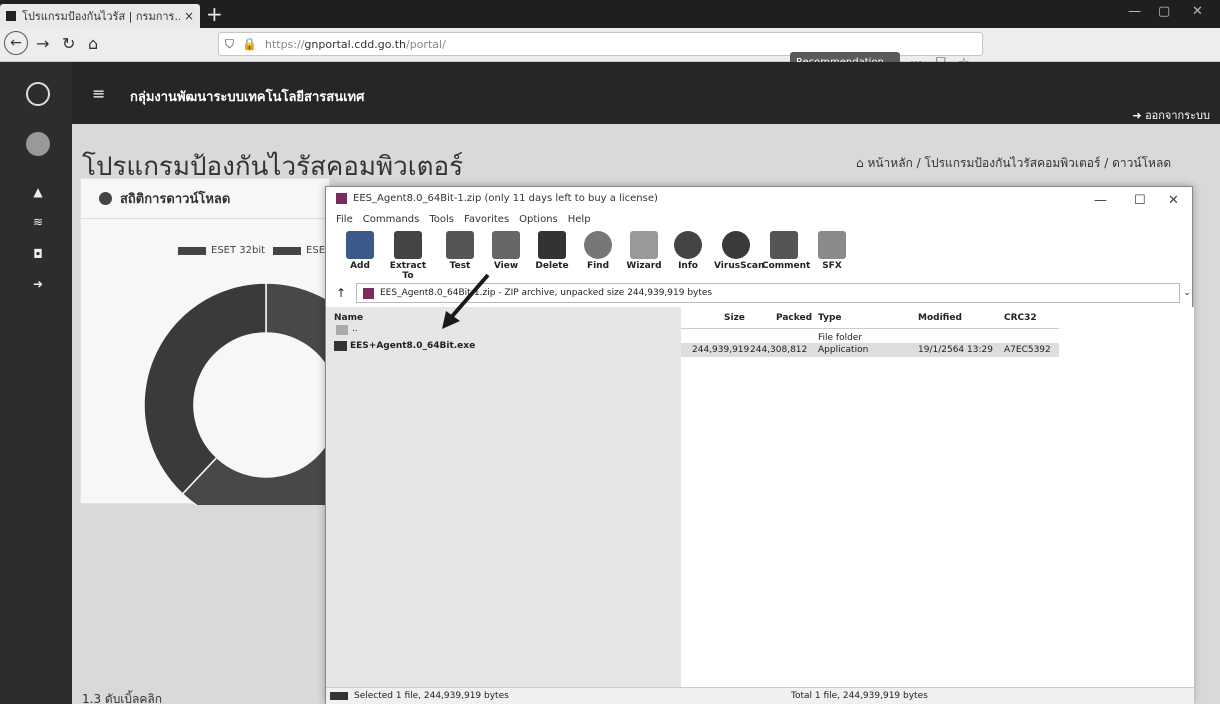 The width and height of the screenshot is (1220, 704). Describe the element at coordinates (1027, 350) in the screenshot. I see `row-crc32: A7EC5392` at that location.